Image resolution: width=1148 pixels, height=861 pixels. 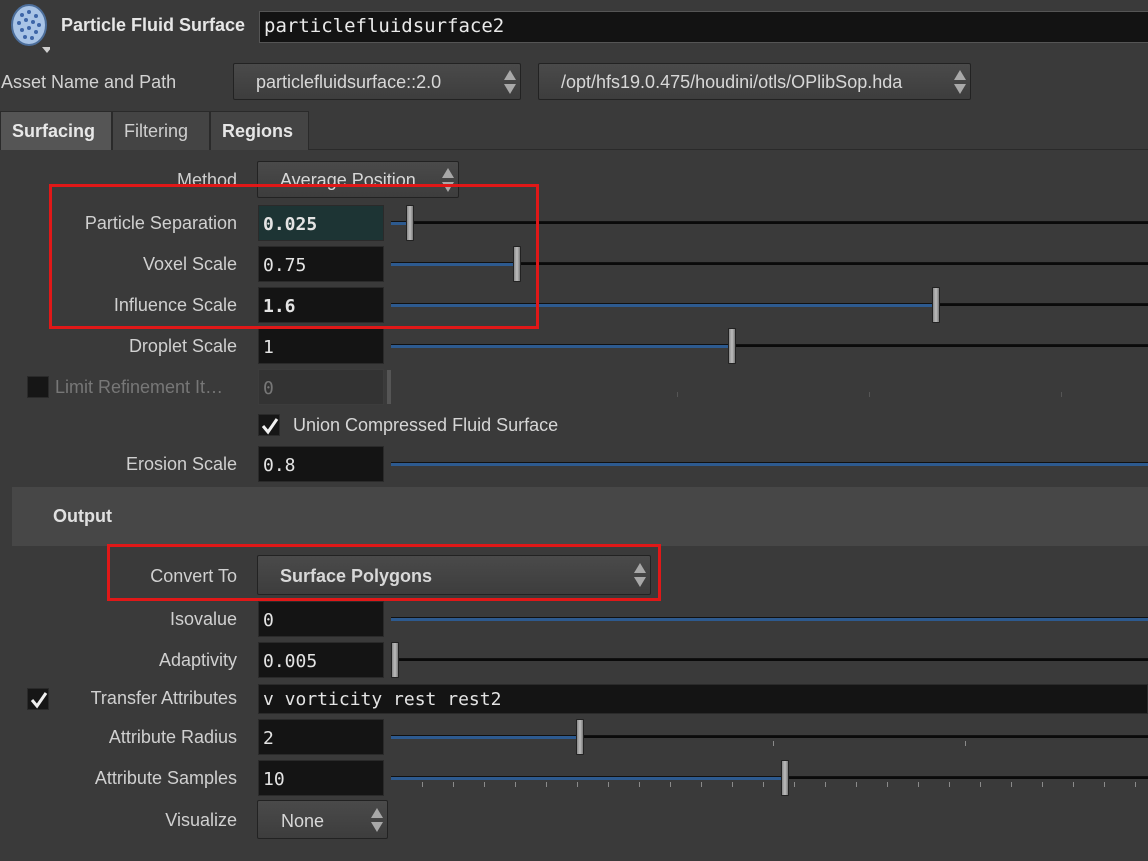 I want to click on attribute-radius-field: 2, so click(x=321, y=737).